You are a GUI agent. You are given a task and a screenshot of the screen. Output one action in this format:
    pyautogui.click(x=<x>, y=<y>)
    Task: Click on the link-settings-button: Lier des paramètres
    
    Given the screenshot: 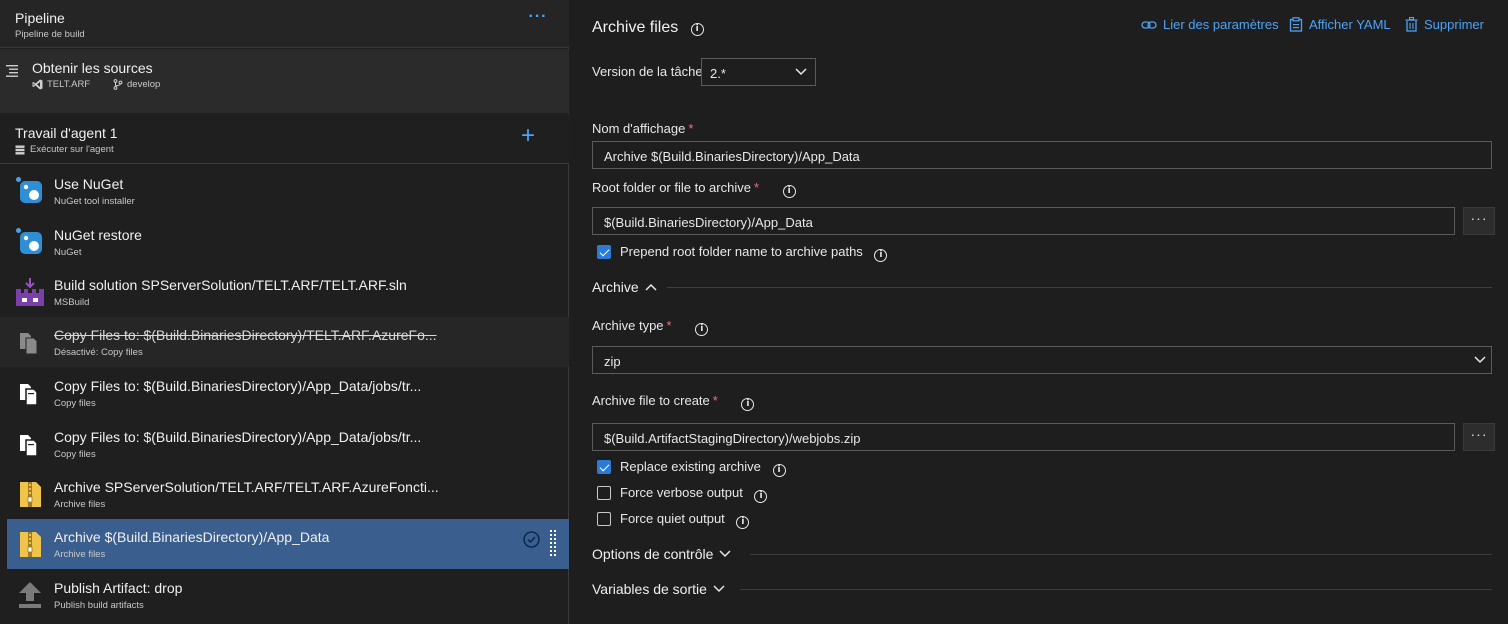 What is the action you would take?
    pyautogui.click(x=1210, y=24)
    